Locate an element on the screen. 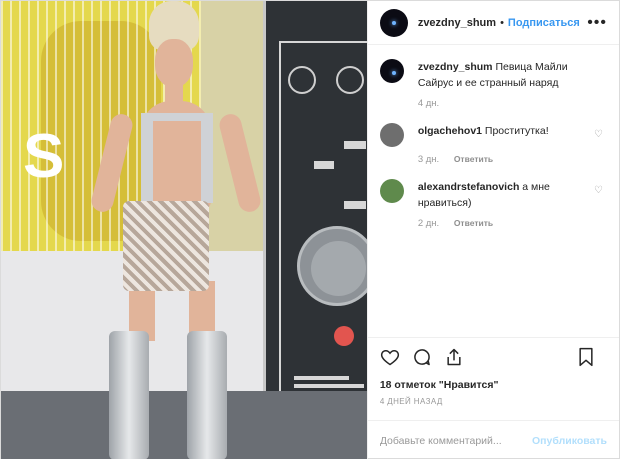 The height and width of the screenshot is (459, 620). post-timestamp: 4 ДНЕЙ НАЗАД is located at coordinates (493, 398).